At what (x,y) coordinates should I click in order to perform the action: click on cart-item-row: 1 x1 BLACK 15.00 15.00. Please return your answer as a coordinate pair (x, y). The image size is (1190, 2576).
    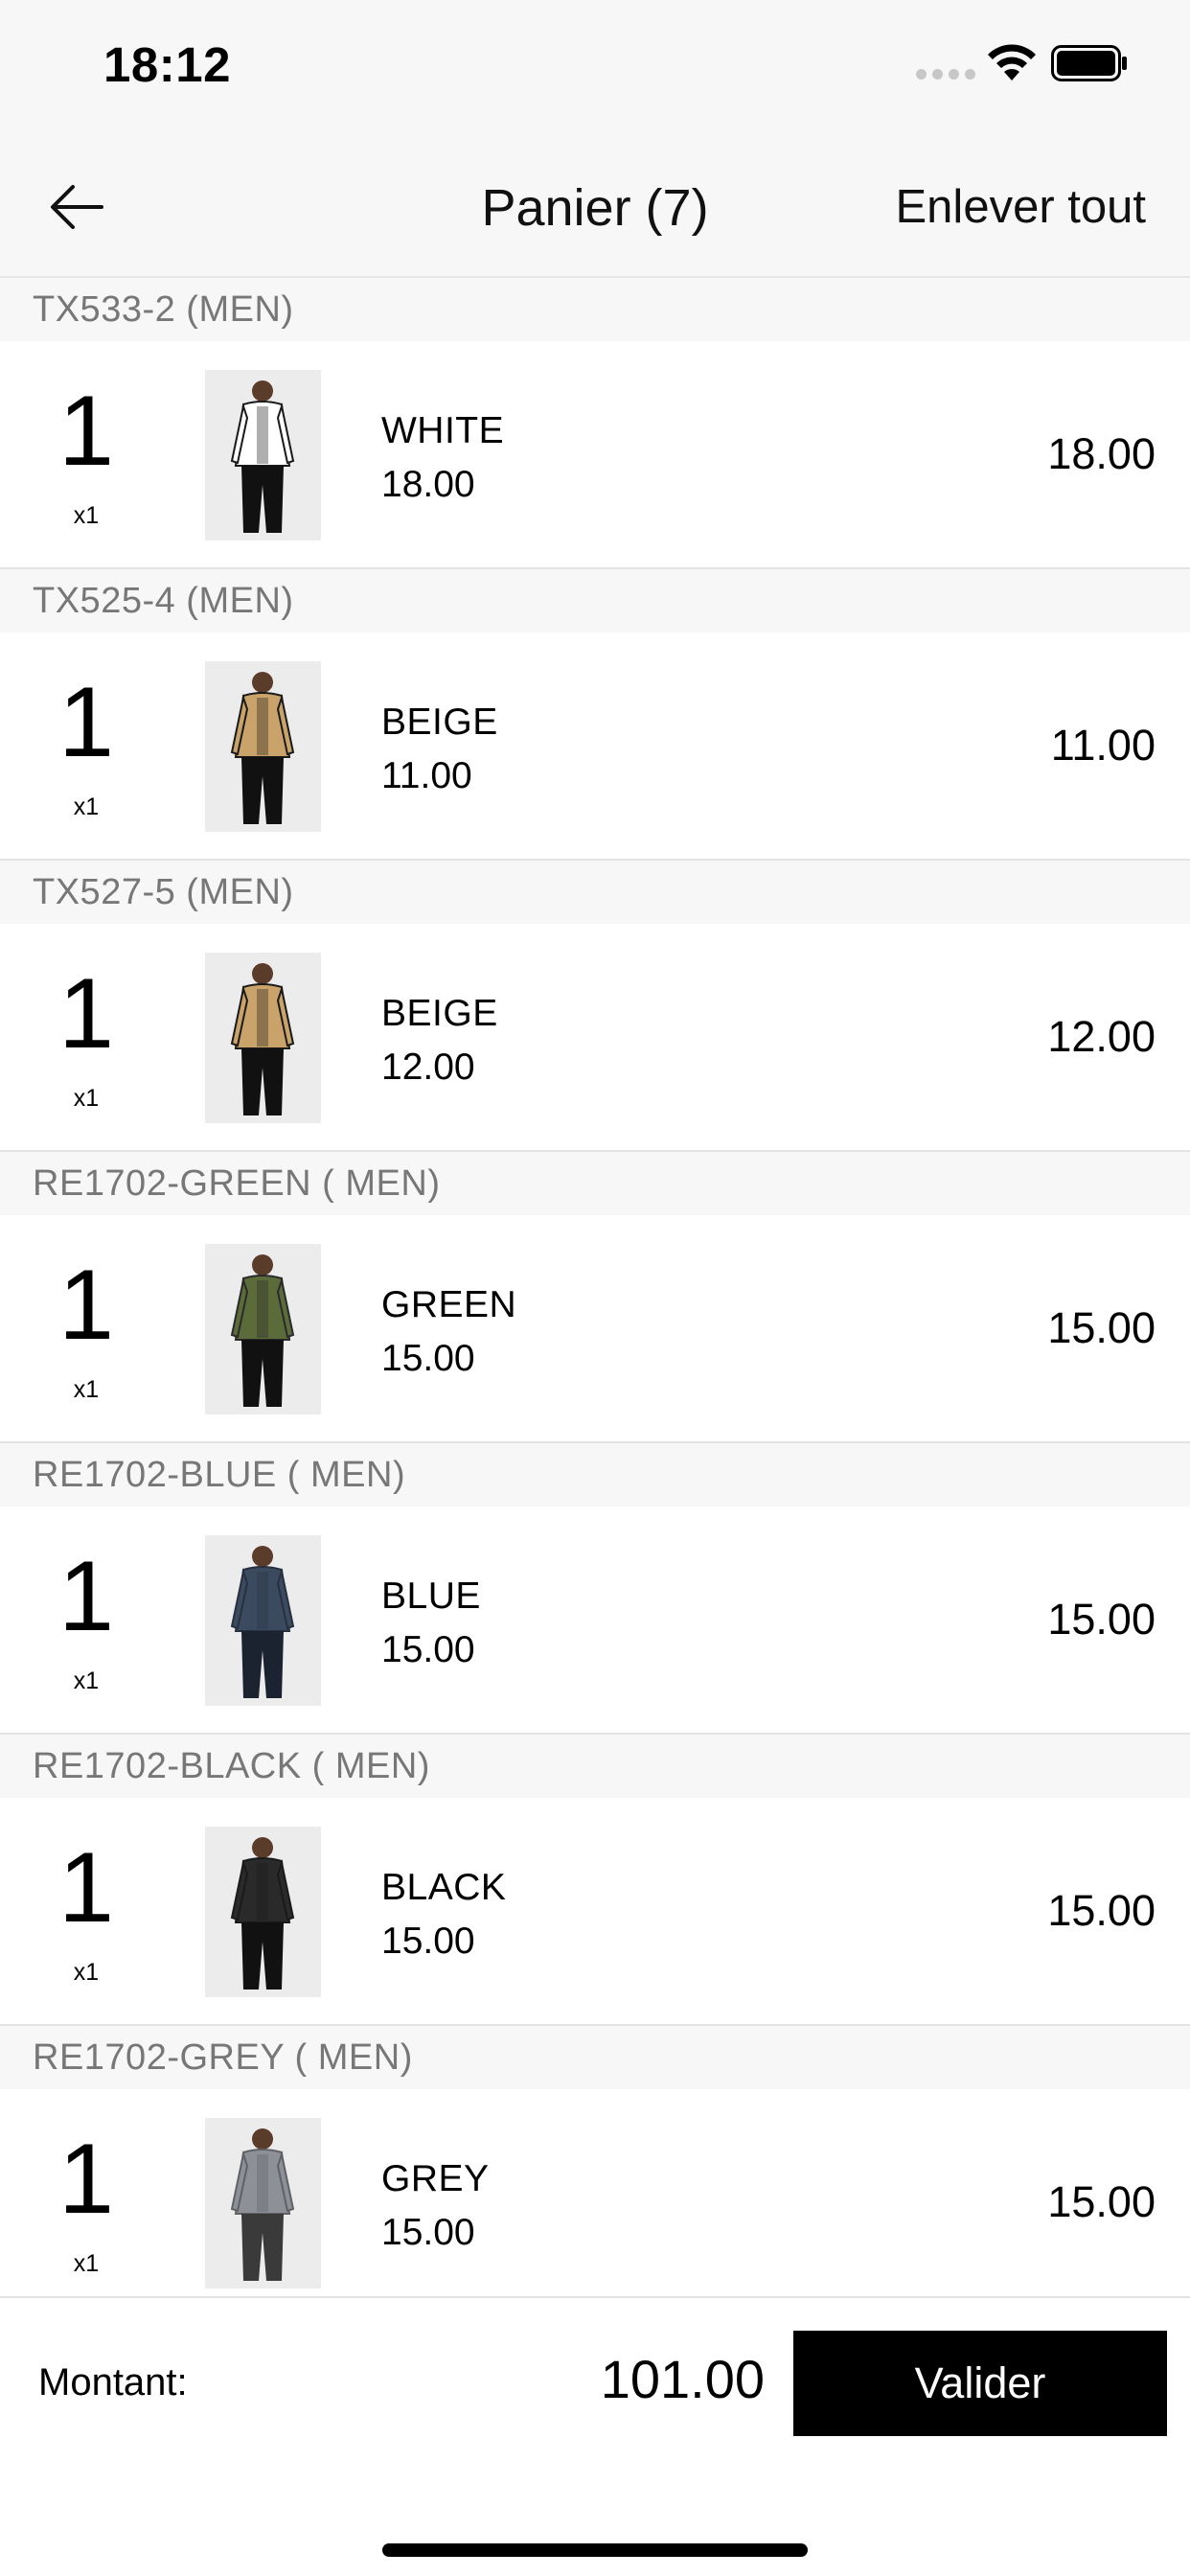
    Looking at the image, I should click on (595, 1912).